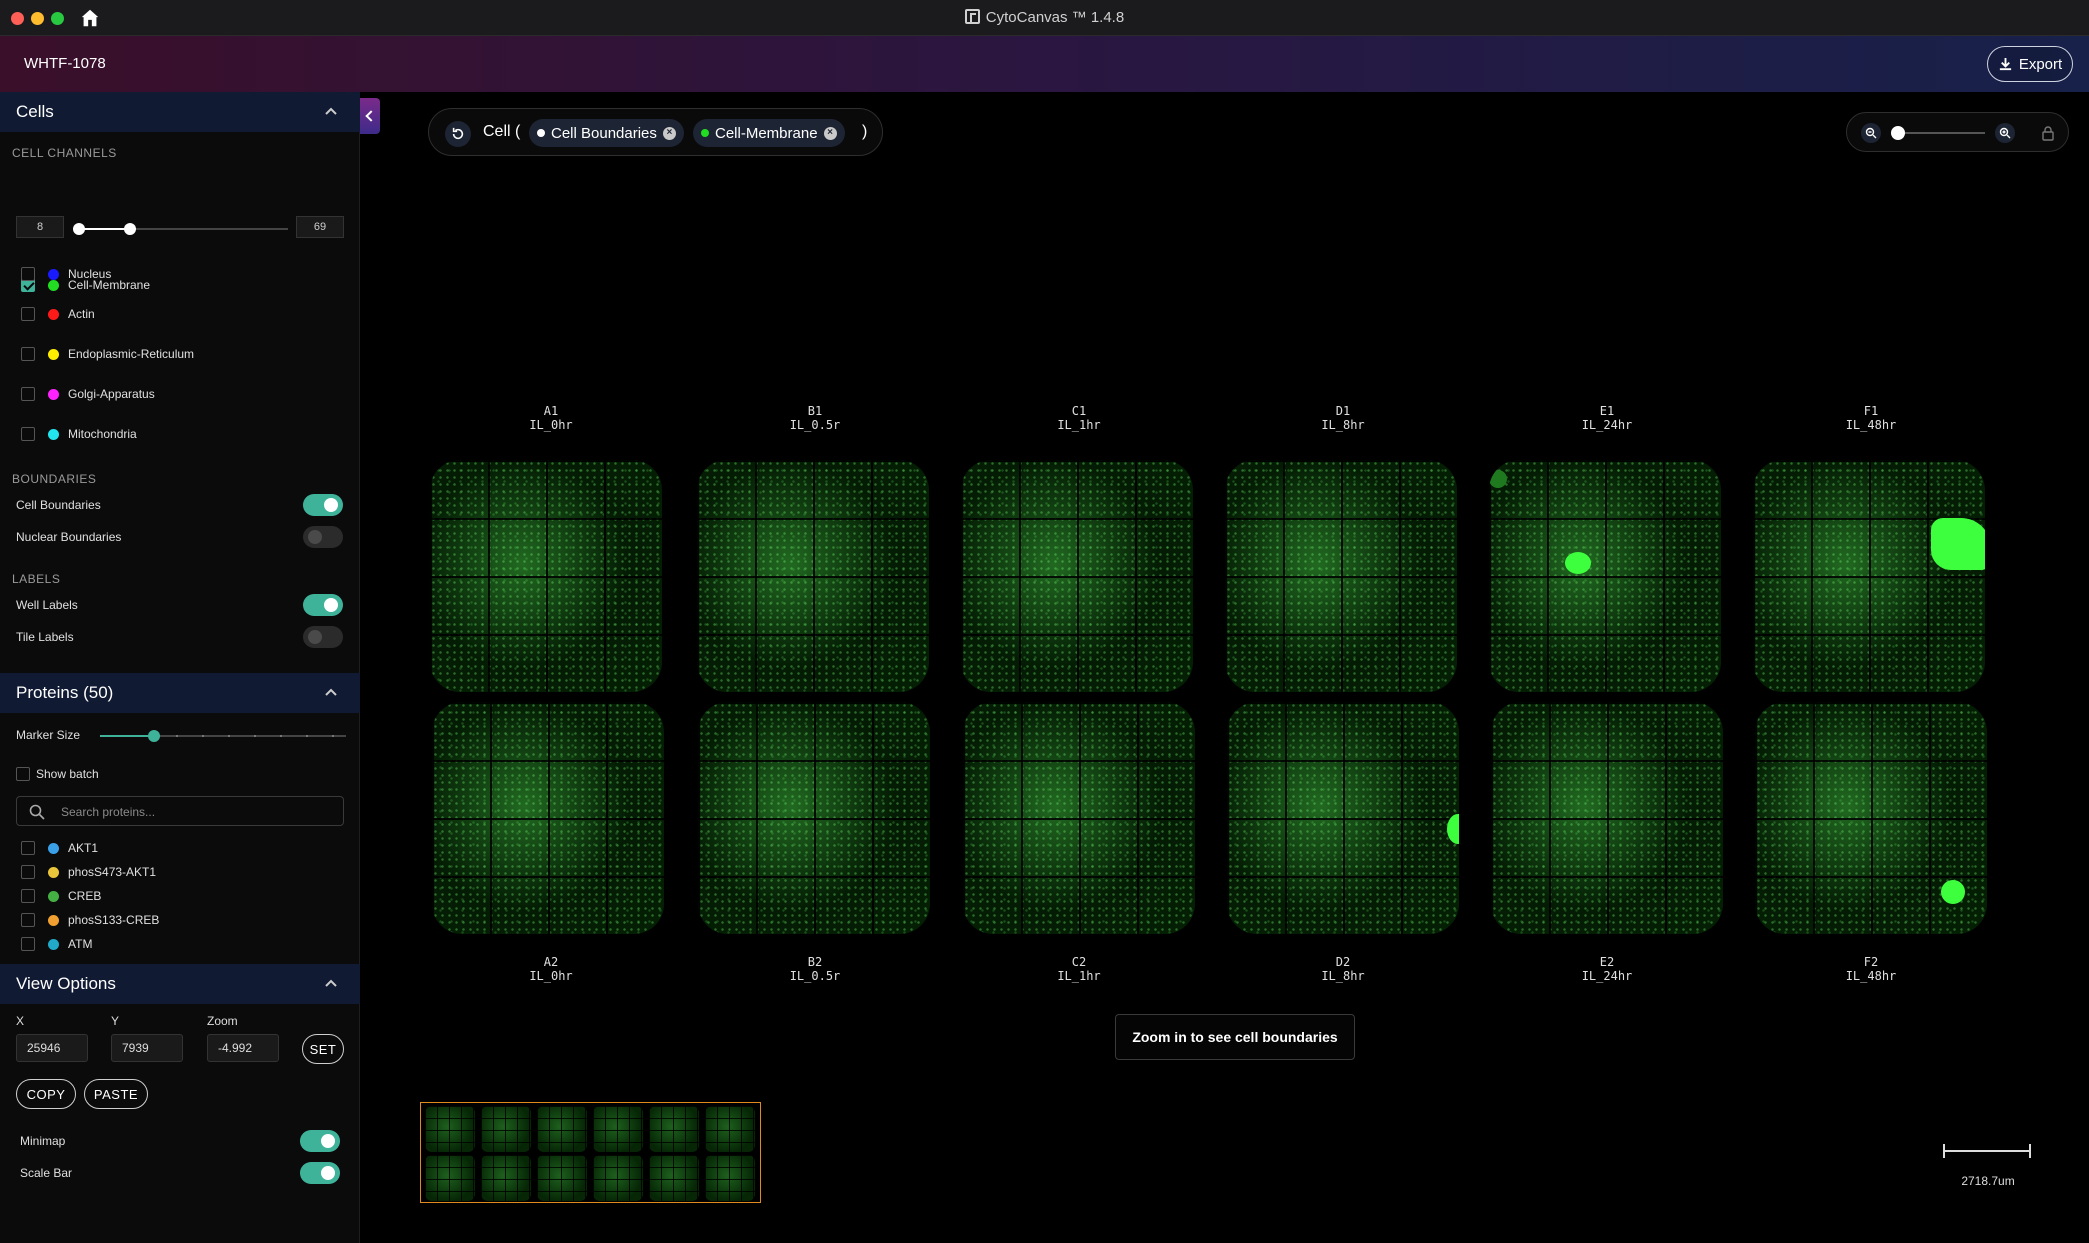  I want to click on show-batch-checkbox, so click(23, 774).